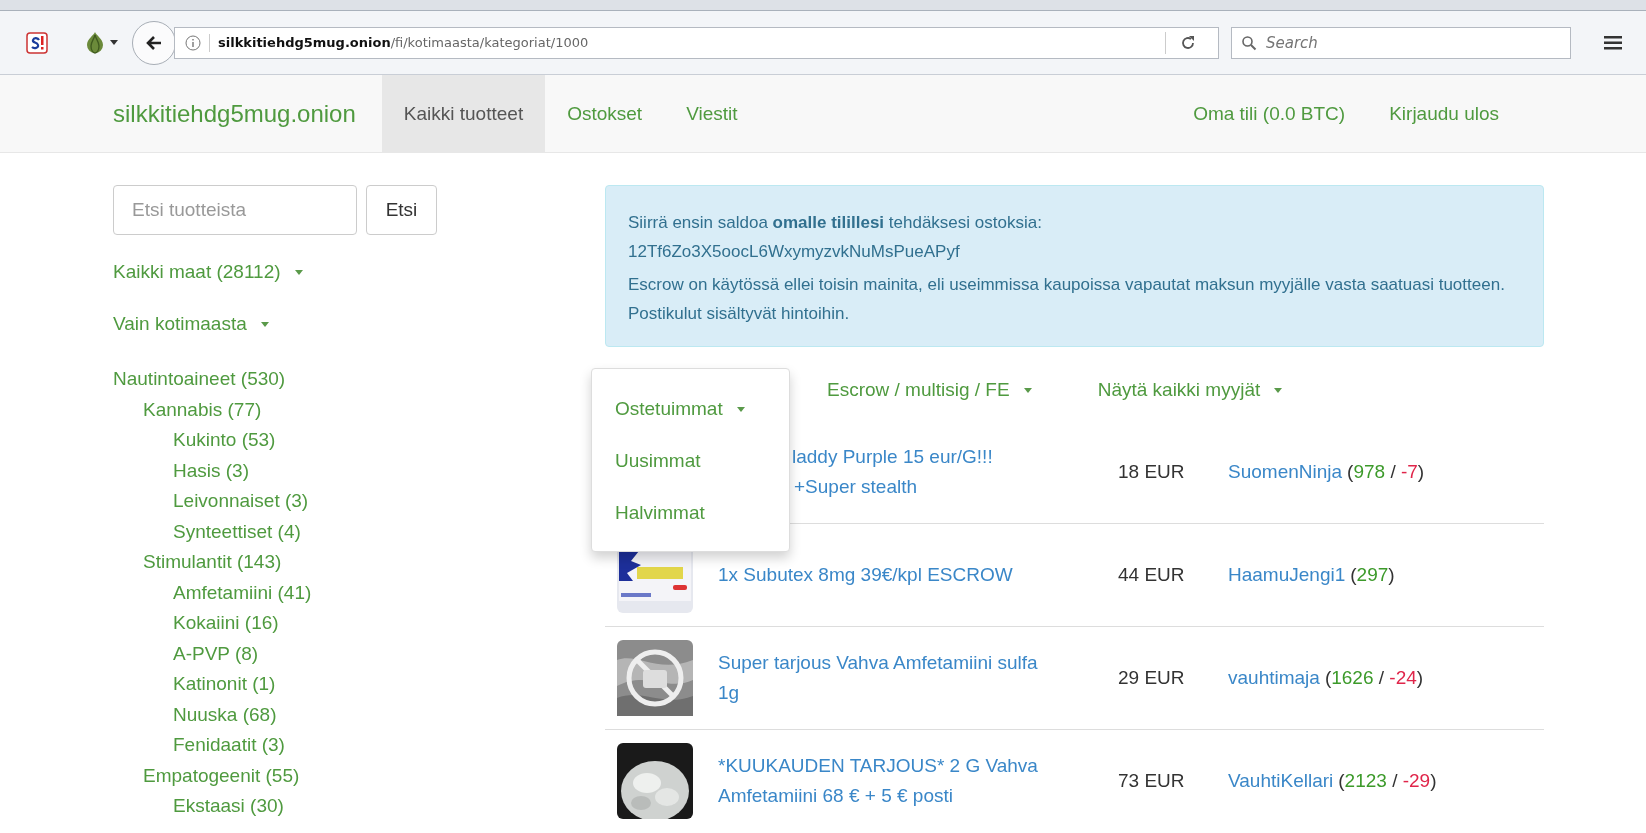  Describe the element at coordinates (729, 693) in the screenshot. I see `listing-title-link: 1g` at that location.